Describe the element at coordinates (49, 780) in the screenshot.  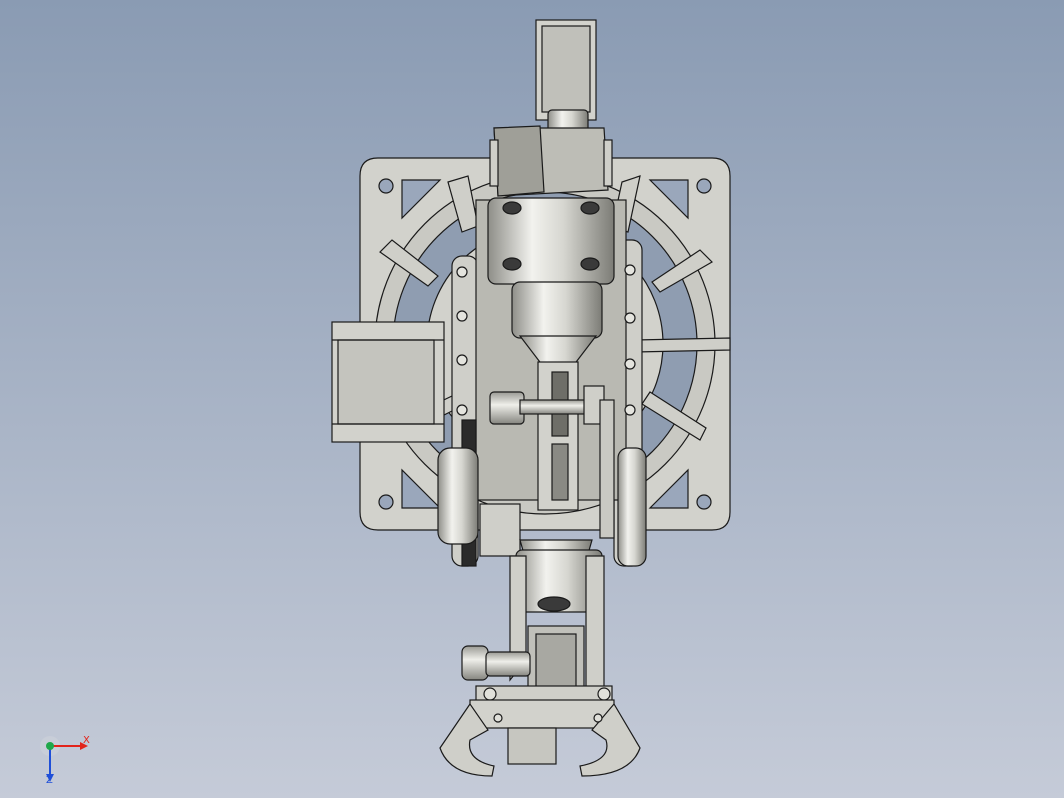
I see `z-axis-label: Z` at that location.